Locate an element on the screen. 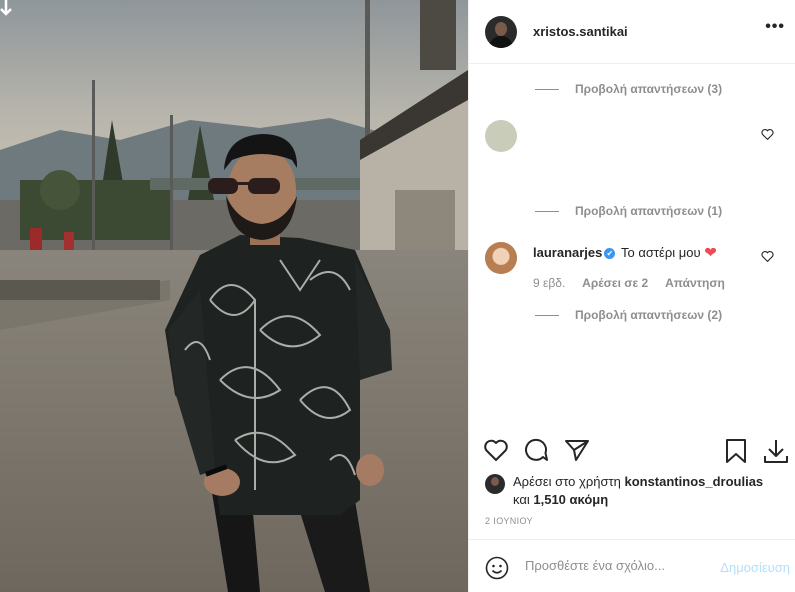 The image size is (795, 592). comment-body: Το αστέρι μου is located at coordinates (661, 252).